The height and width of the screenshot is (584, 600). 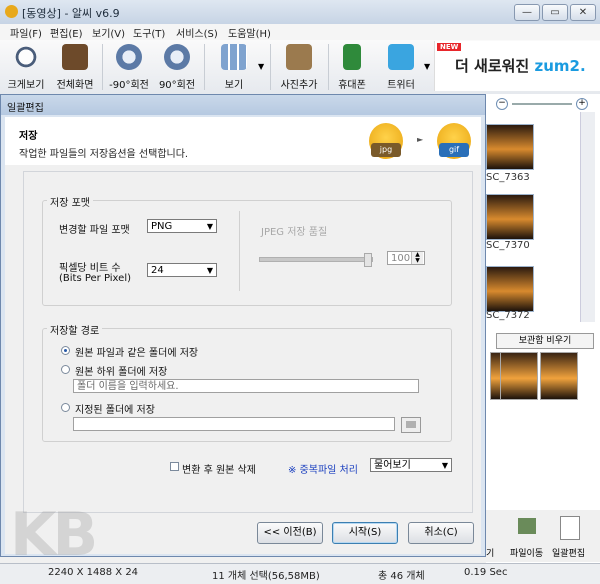 What do you see at coordinates (420, 139) in the screenshot?
I see `arrow-right-icon: ►` at bounding box center [420, 139].